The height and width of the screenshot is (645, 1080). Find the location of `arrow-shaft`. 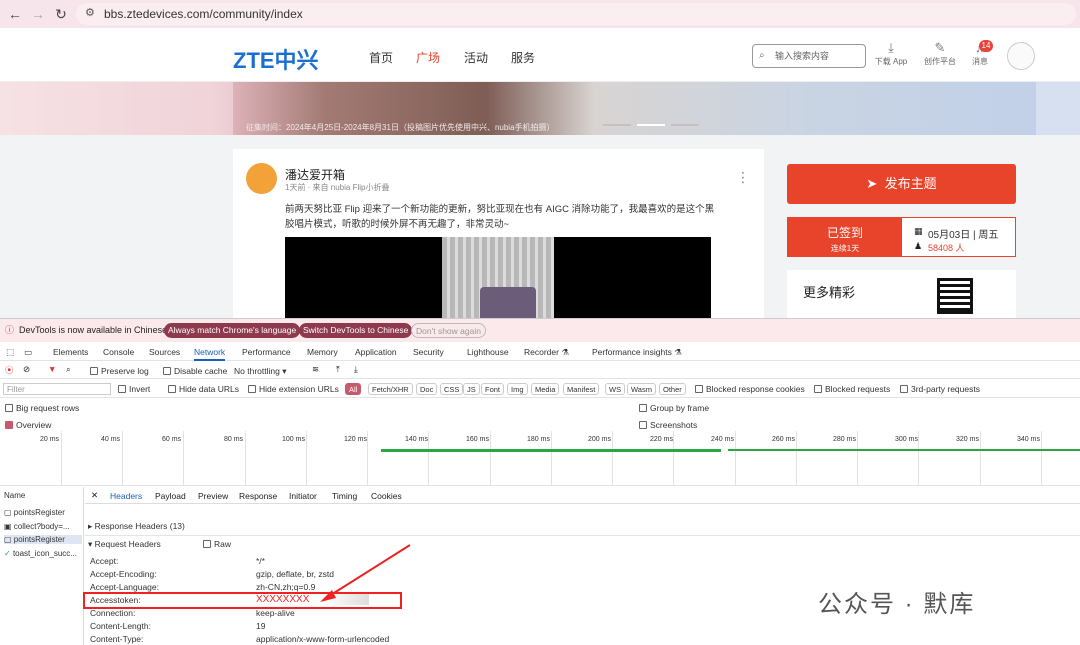

arrow-shaft is located at coordinates (368, 571).